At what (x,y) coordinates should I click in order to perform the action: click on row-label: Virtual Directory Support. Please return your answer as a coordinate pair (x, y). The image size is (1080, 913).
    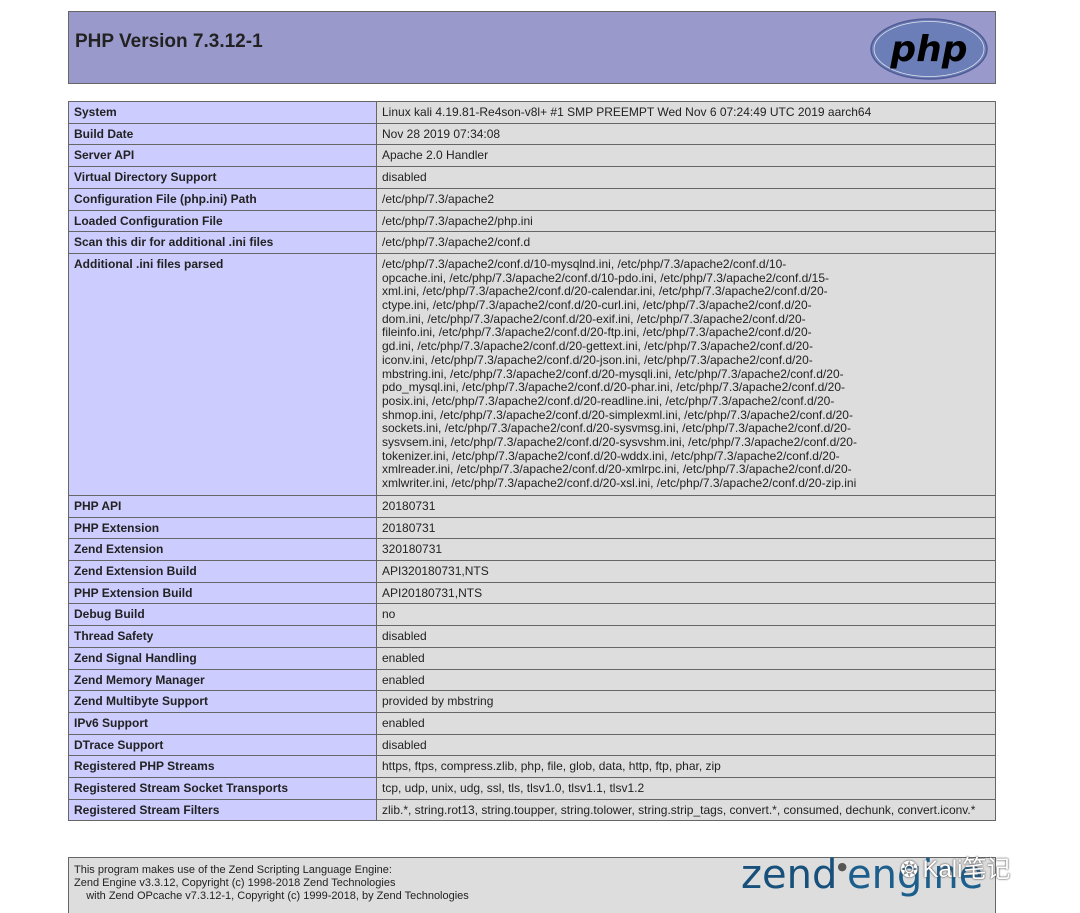
    Looking at the image, I should click on (222, 177).